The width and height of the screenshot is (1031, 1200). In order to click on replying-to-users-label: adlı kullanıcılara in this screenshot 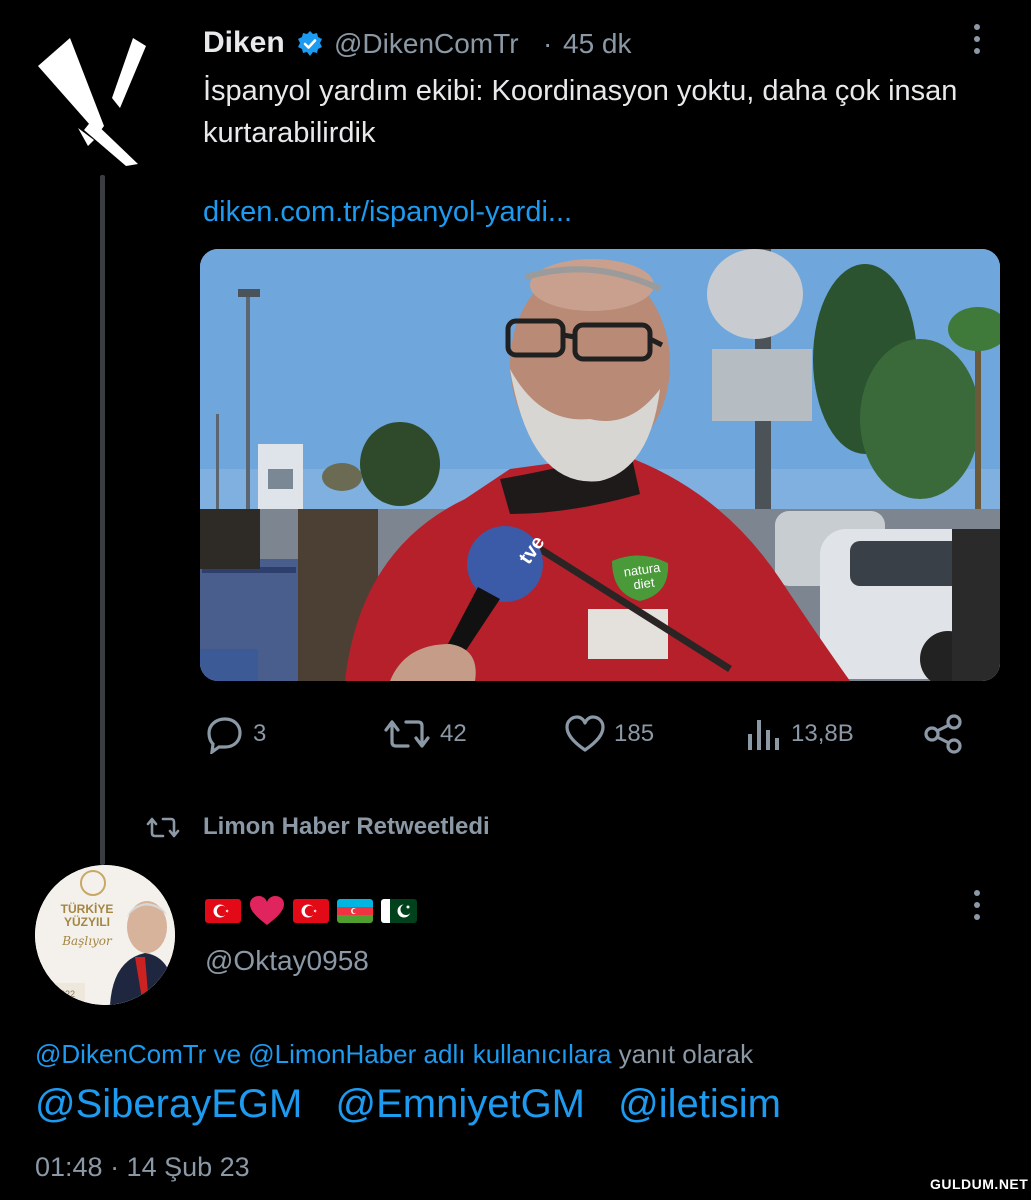, I will do `click(518, 1054)`.